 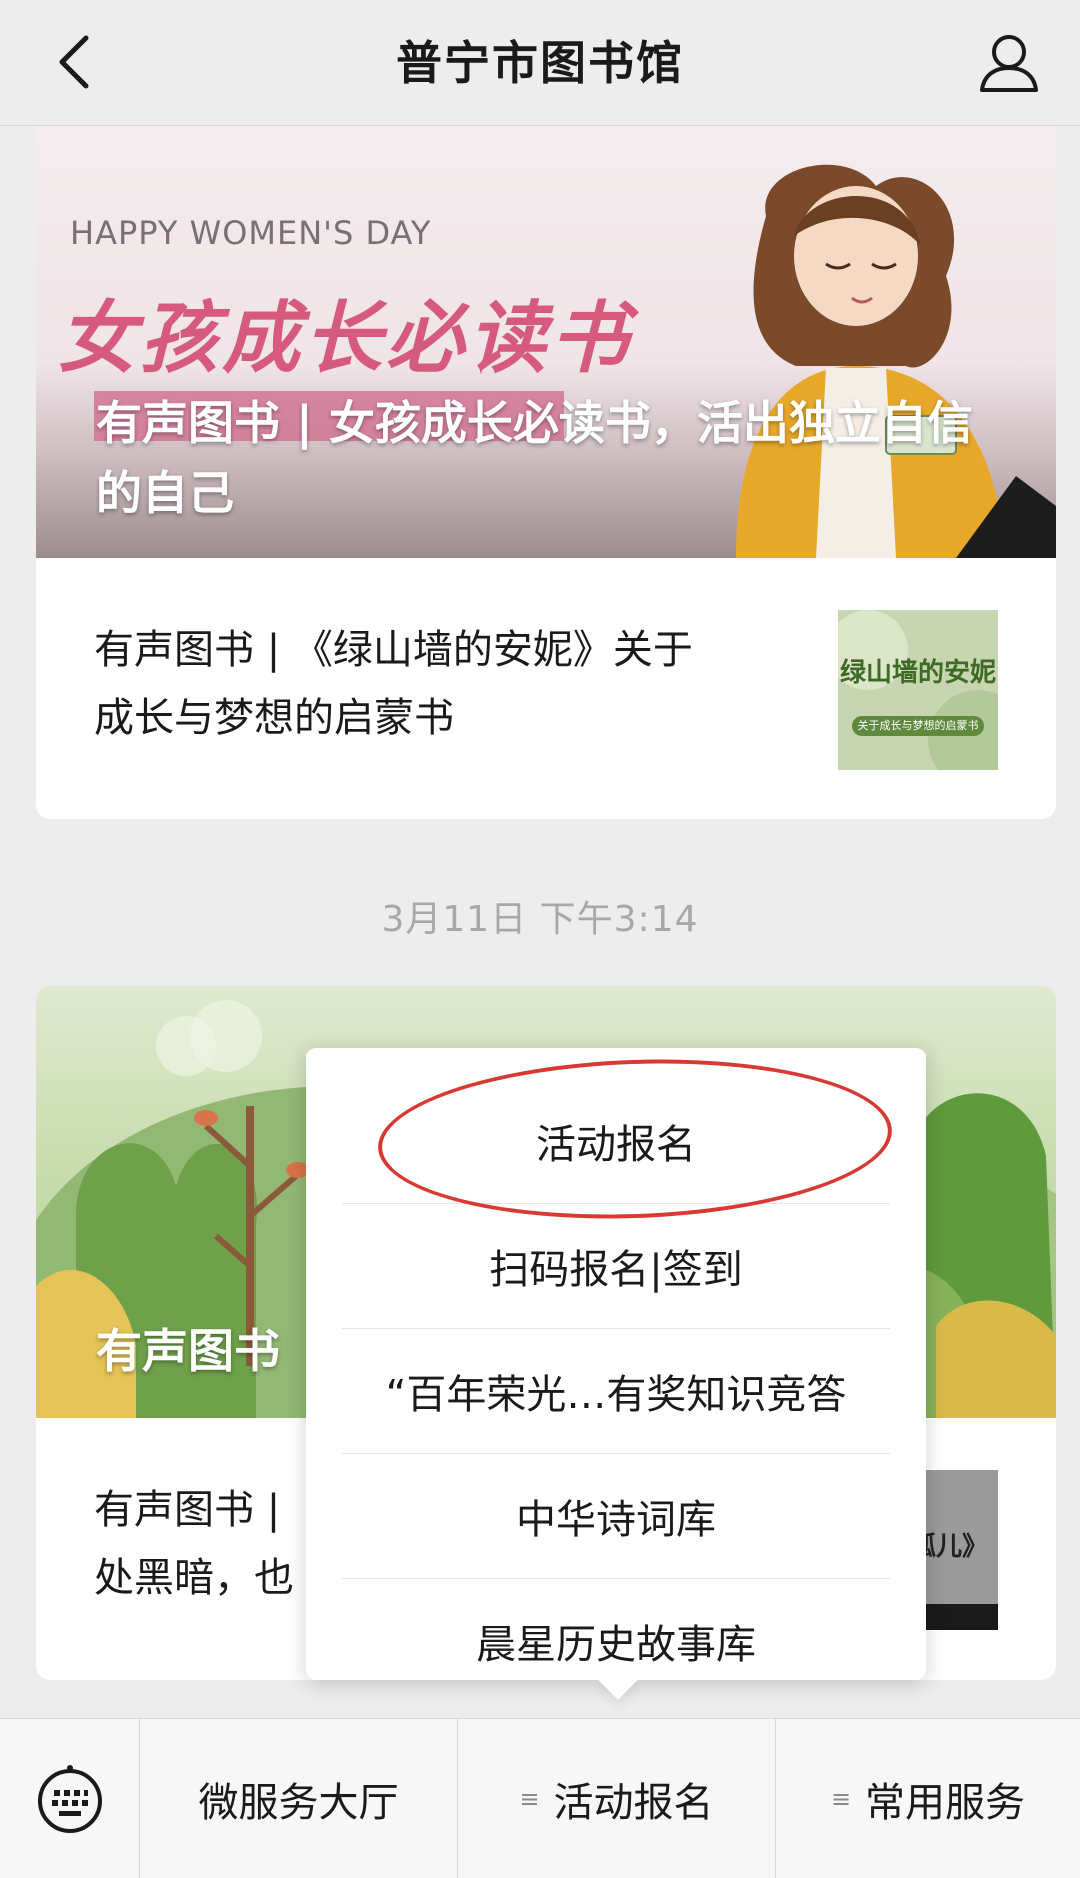 I want to click on menu-item-scan-signup: 扫码报名|签到, so click(x=616, y=1265).